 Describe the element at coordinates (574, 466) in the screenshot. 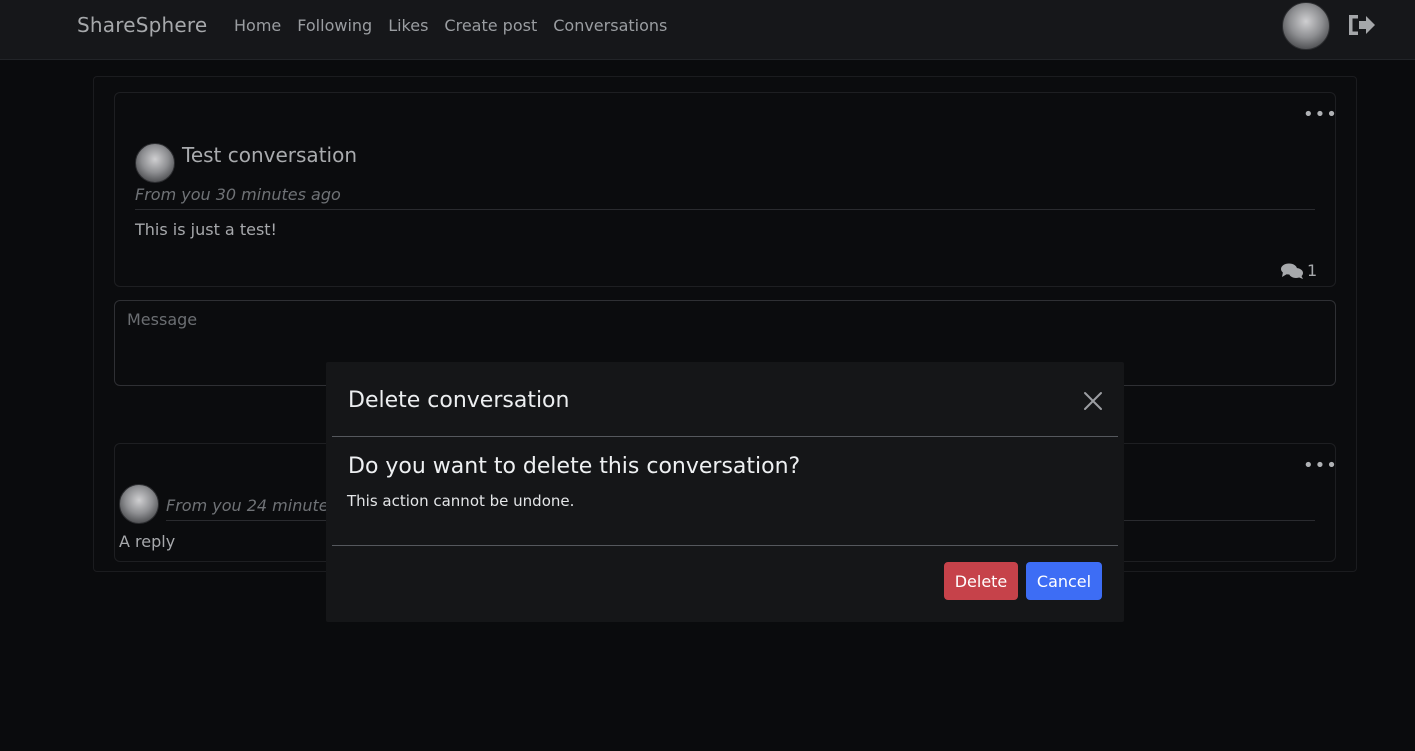

I see `modal-question: Do you want to delete this conversation?` at that location.